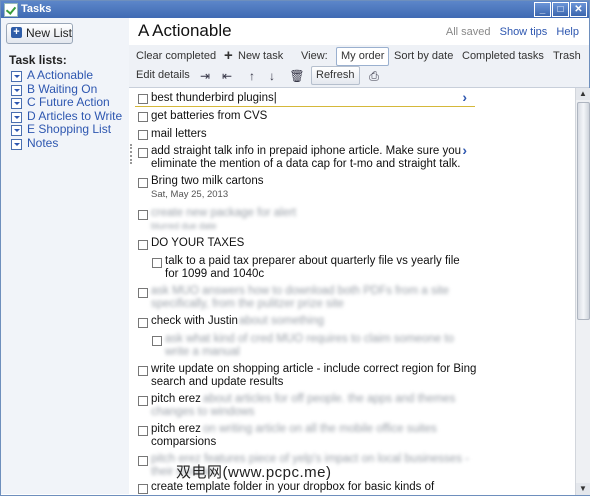 Image resolution: width=590 pixels, height=496 pixels. I want to click on task-text: DO YOUR TAXES, so click(197, 243).